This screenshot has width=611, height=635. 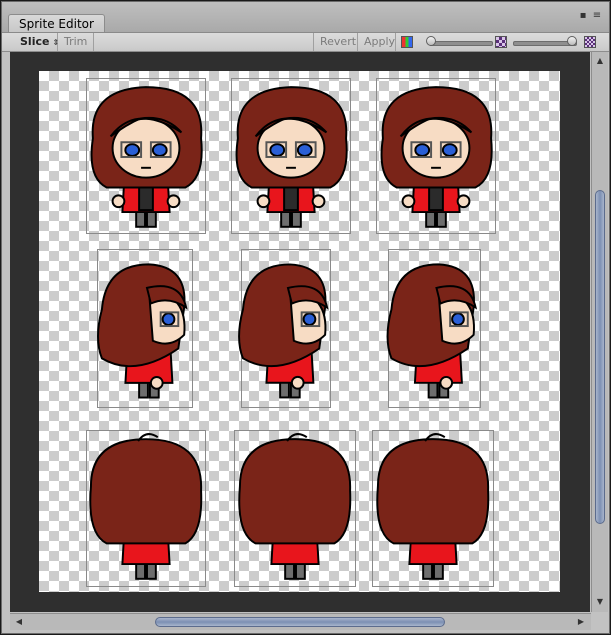 What do you see at coordinates (583, 16) in the screenshot?
I see `maximize-icon: ▪` at bounding box center [583, 16].